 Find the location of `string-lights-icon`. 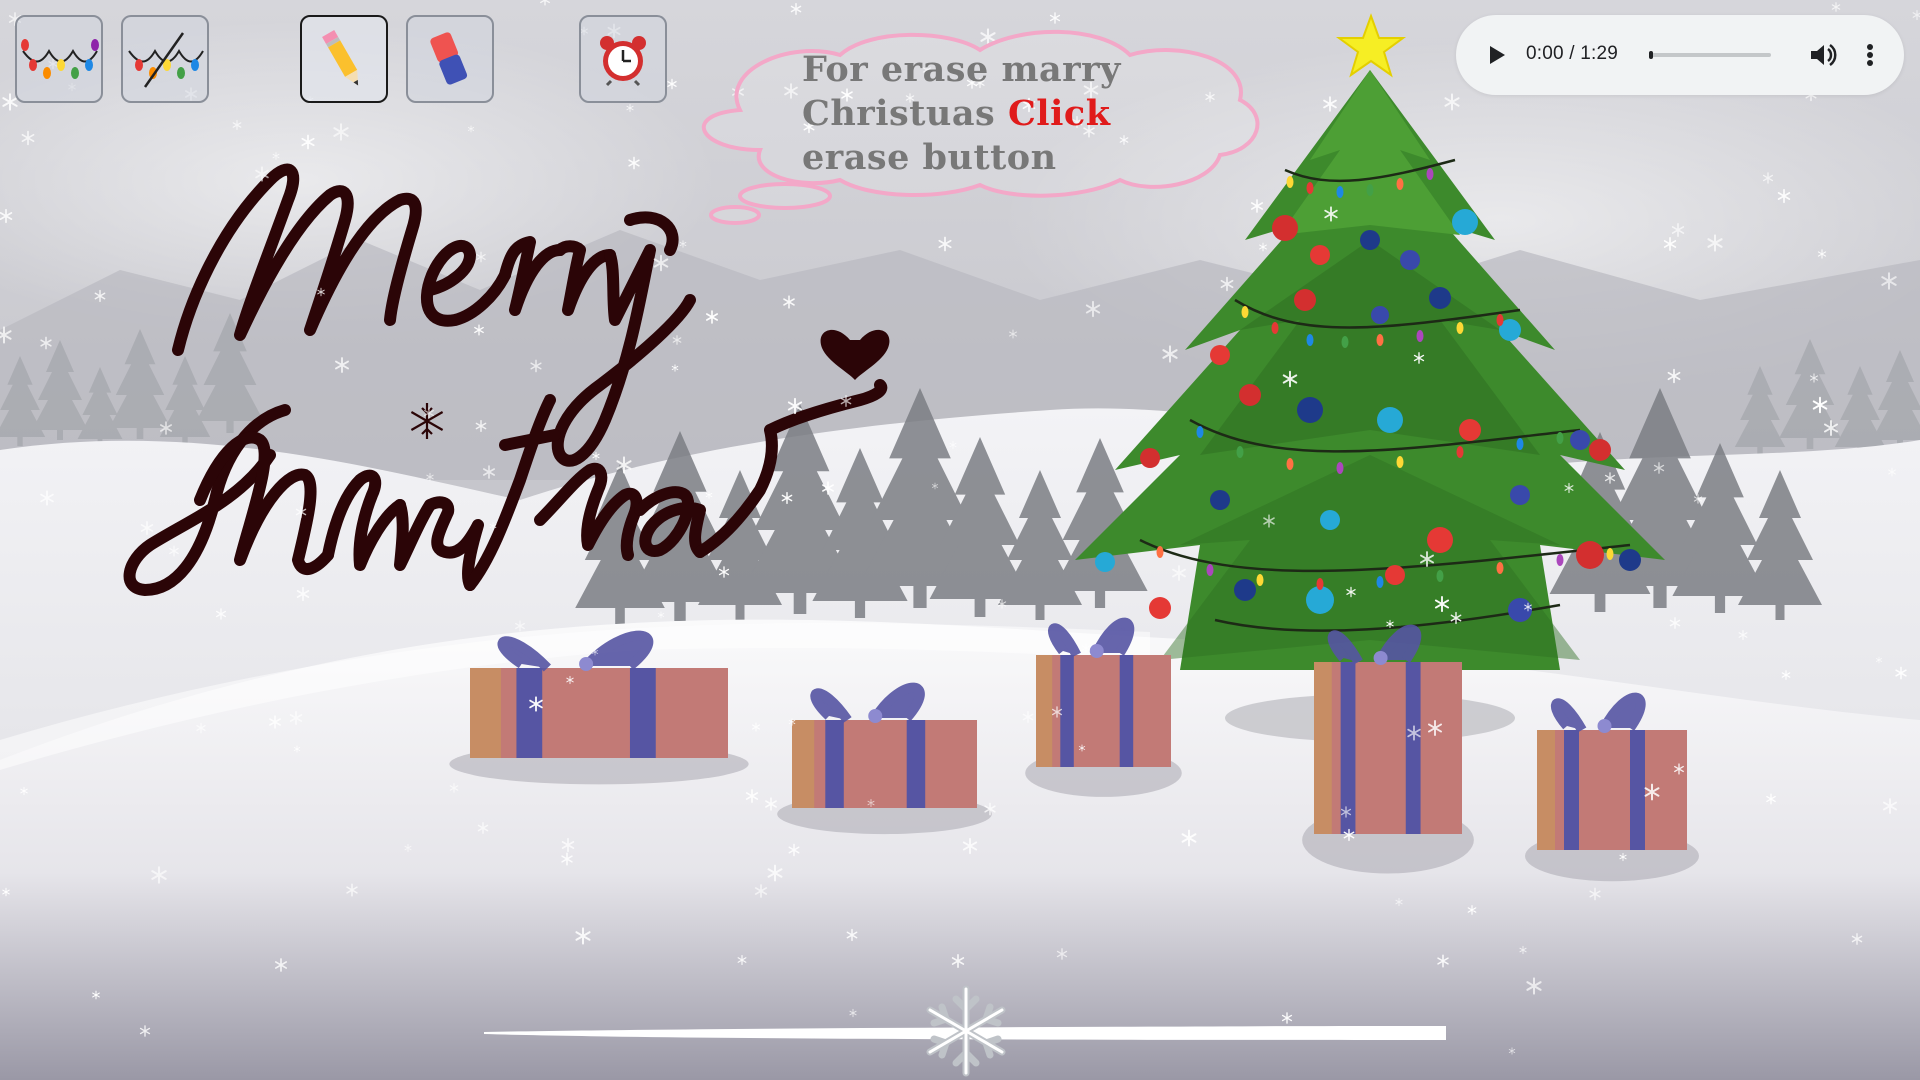

string-lights-icon is located at coordinates (60, 59).